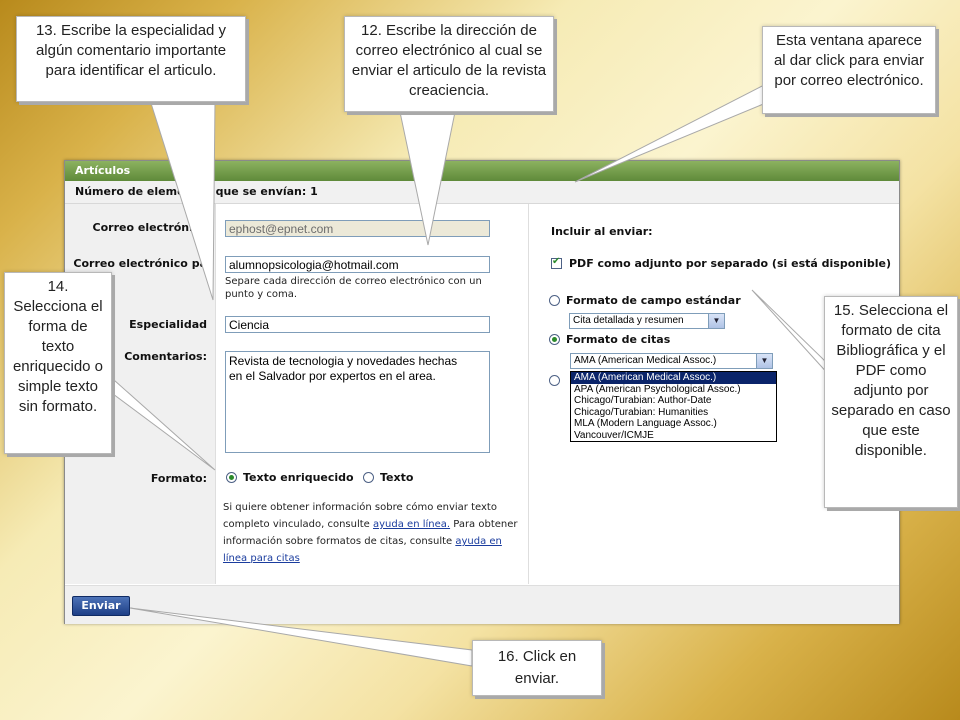  I want to click on pointer-c14, so click(160, 420).